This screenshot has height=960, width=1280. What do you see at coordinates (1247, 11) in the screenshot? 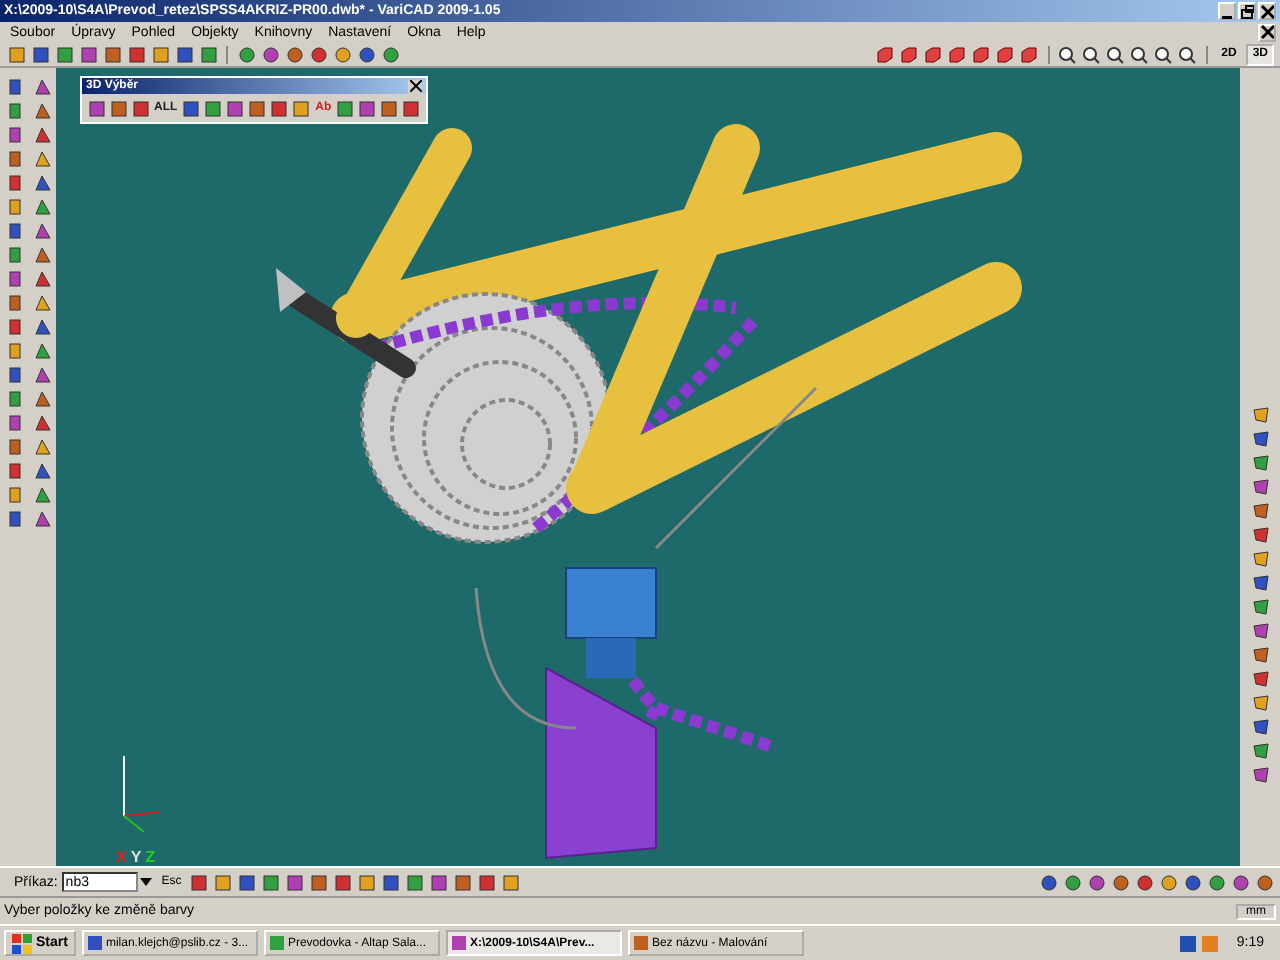
I see `restore-icon` at bounding box center [1247, 11].